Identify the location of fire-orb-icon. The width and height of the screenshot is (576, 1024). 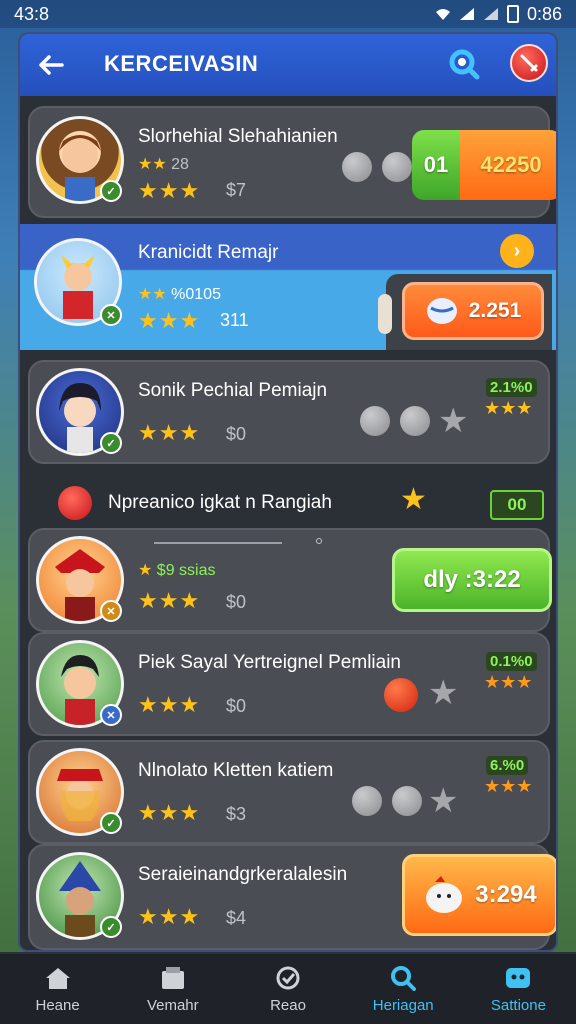
(401, 695).